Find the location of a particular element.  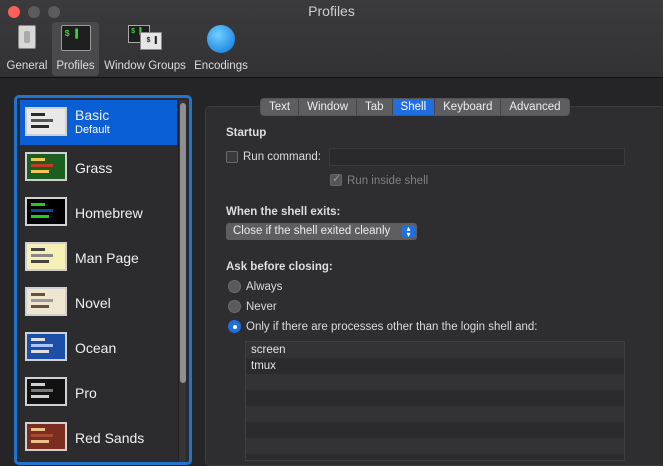

run-command-field is located at coordinates (477, 157).